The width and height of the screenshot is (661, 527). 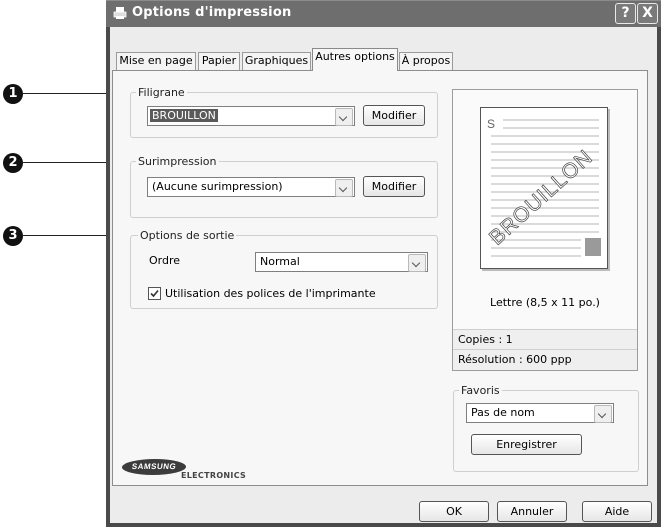 I want to click on watermark-group-label: Filigrane, so click(x=161, y=92).